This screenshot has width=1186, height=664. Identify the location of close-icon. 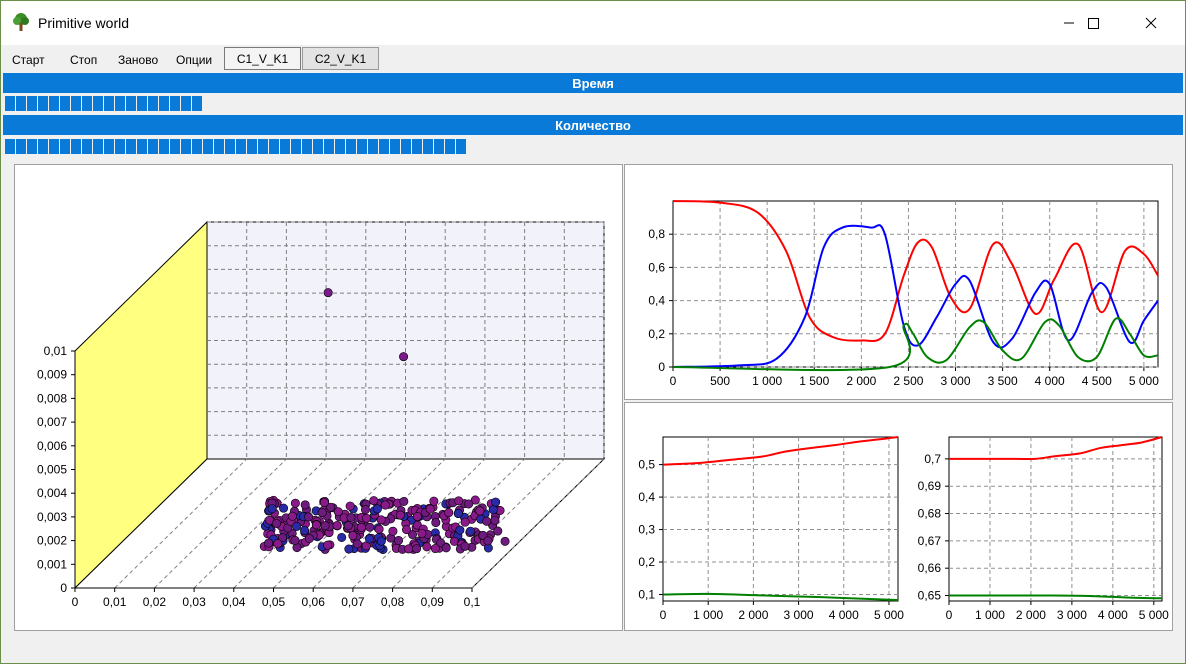
(1151, 23).